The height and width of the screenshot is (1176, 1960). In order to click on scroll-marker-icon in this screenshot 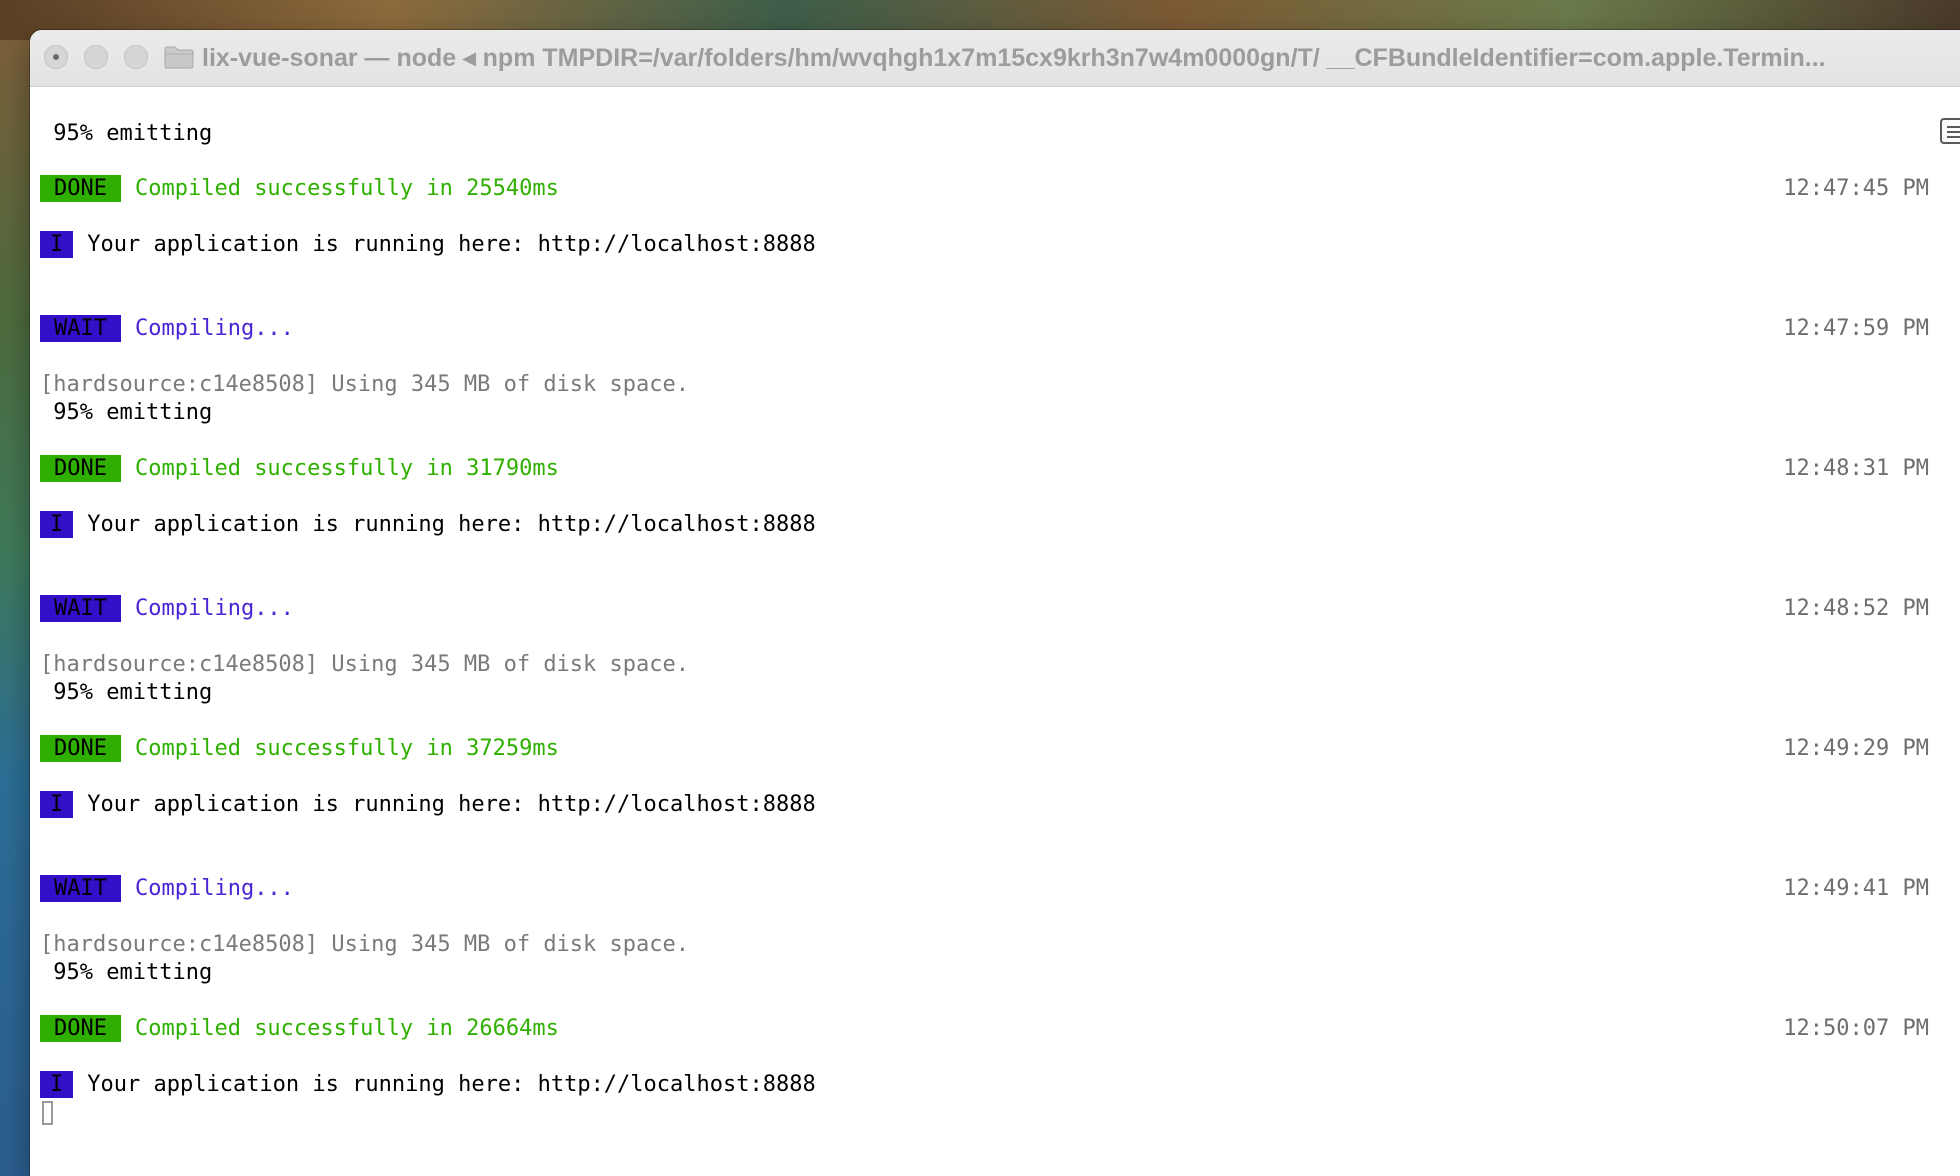, I will do `click(1950, 131)`.